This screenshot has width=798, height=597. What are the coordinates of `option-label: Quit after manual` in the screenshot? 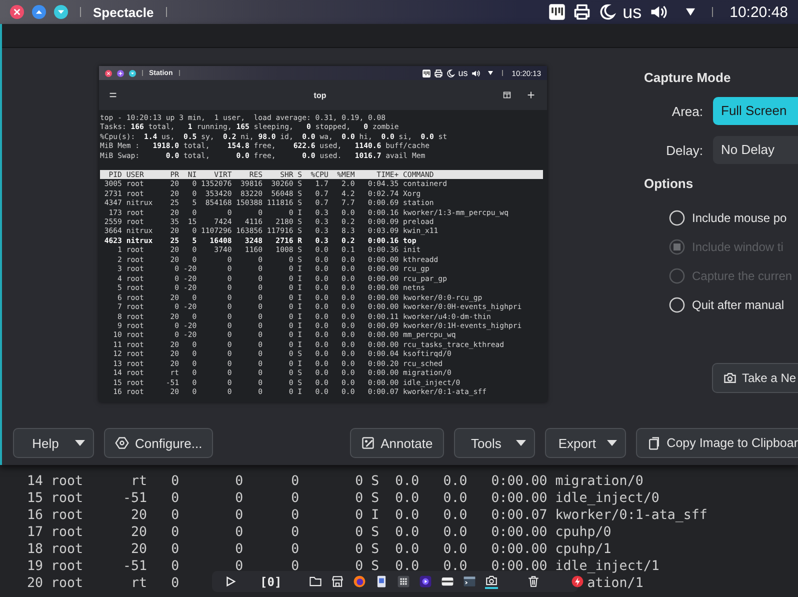 It's located at (738, 305).